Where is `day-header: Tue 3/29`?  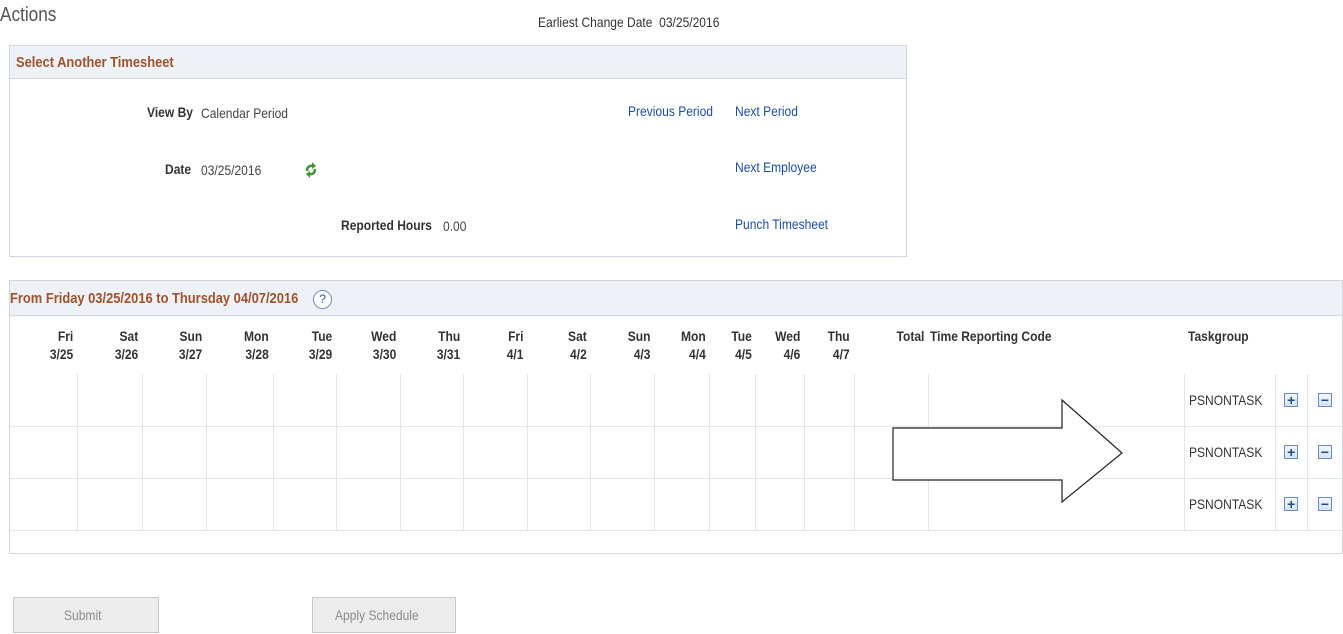
day-header: Tue 3/29 is located at coordinates (321, 345).